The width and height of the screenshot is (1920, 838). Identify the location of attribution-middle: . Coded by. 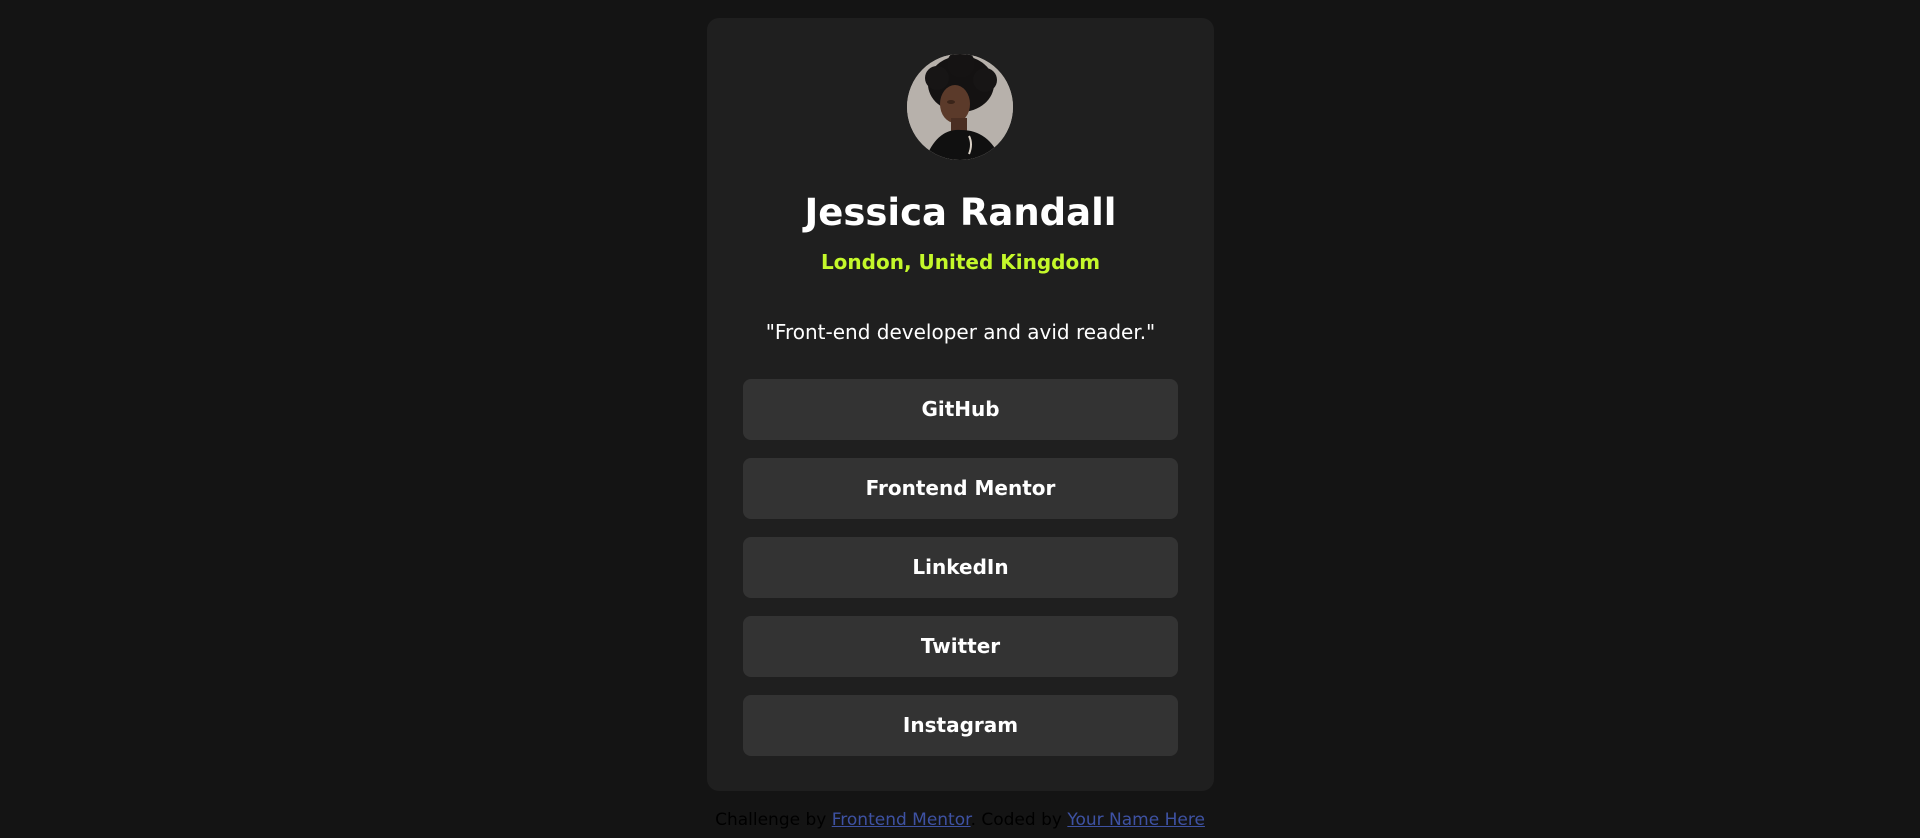
(1016, 820).